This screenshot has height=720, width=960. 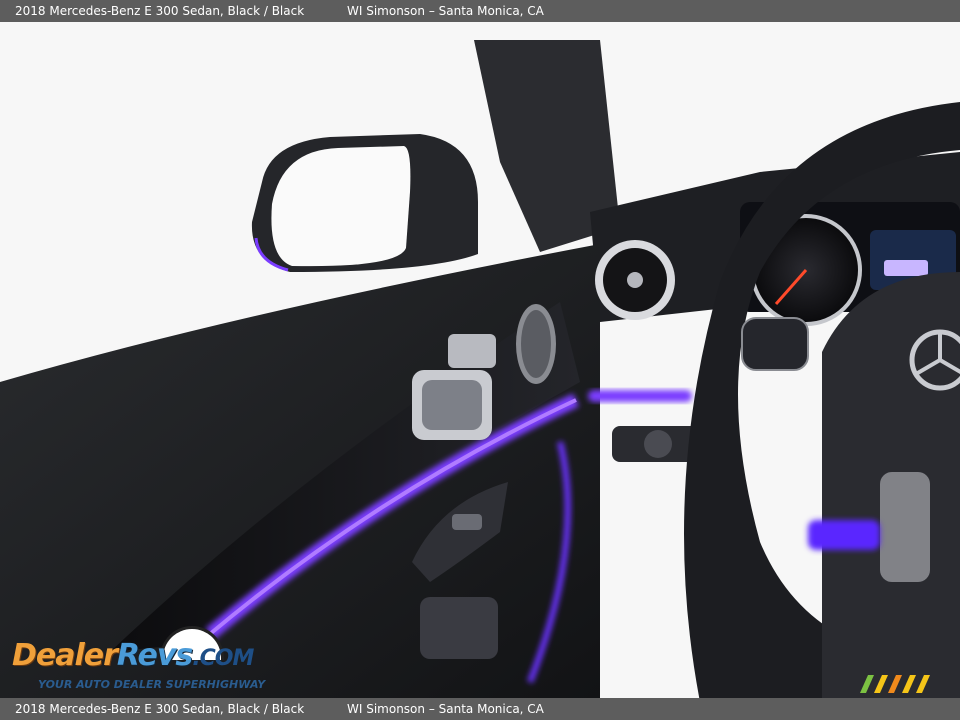 I want to click on watermark-logo-com: .COM, so click(x=223, y=658).